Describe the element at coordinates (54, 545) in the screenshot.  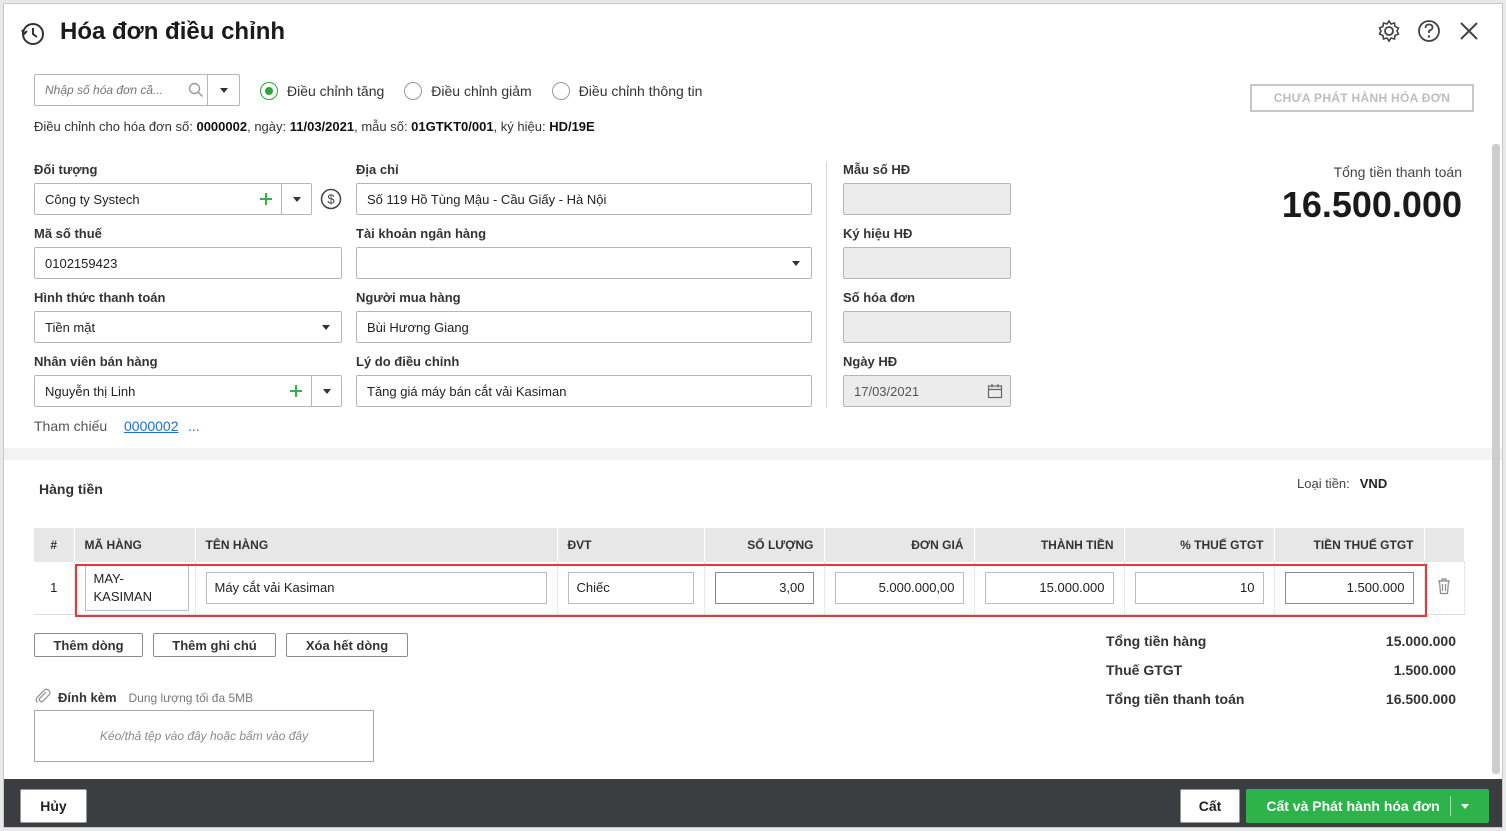
I see `col-header-index: #` at that location.